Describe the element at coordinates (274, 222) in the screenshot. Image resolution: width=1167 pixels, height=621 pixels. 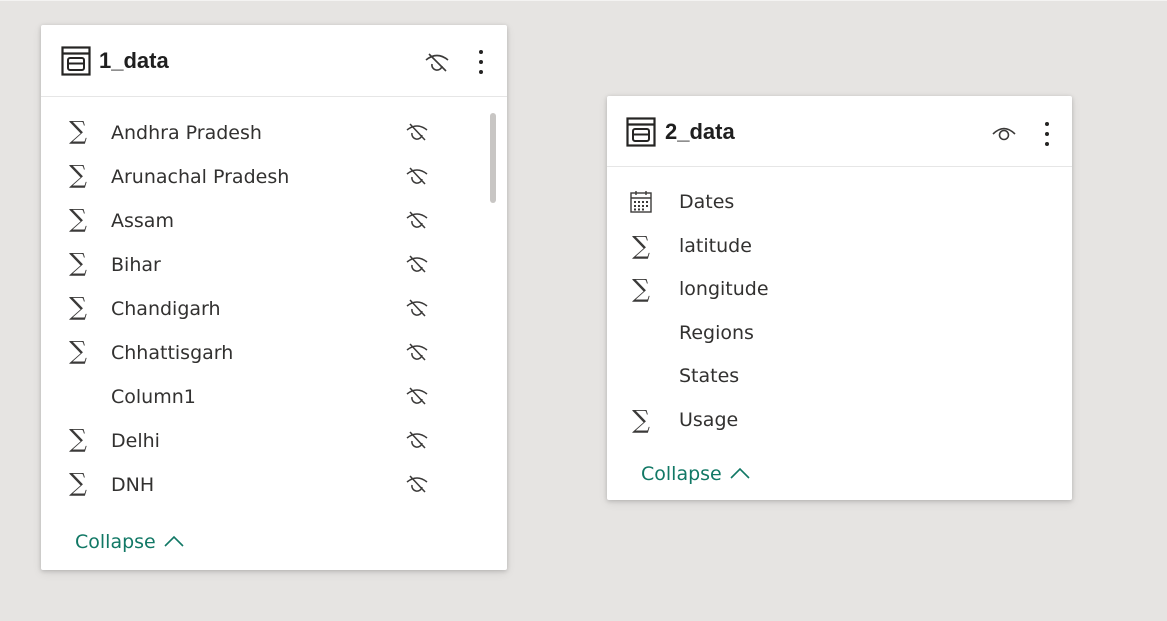
I see `field-row: ∑ Assam` at that location.